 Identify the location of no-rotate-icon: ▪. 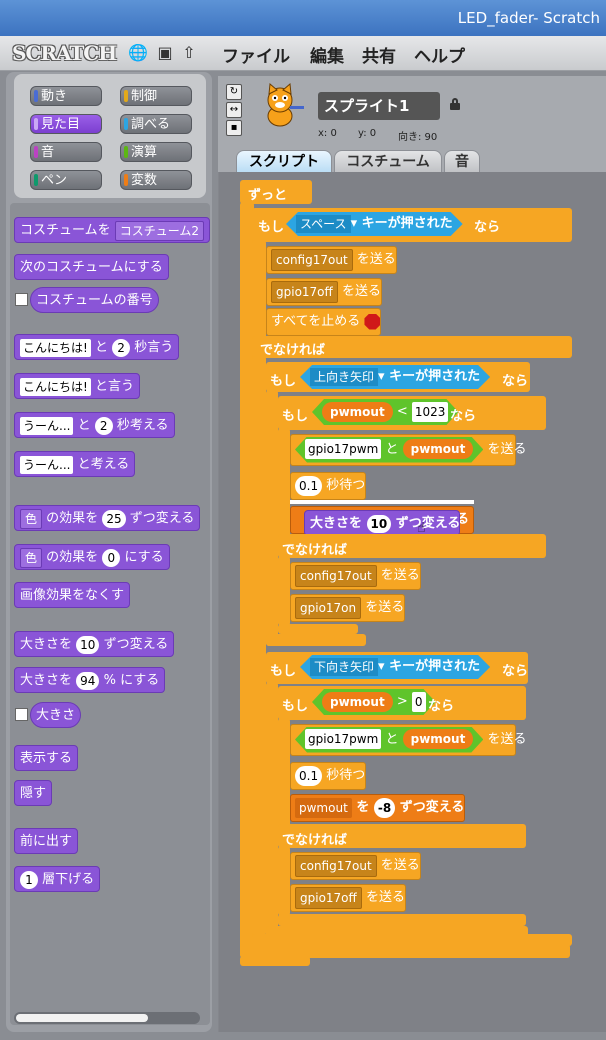
(234, 128).